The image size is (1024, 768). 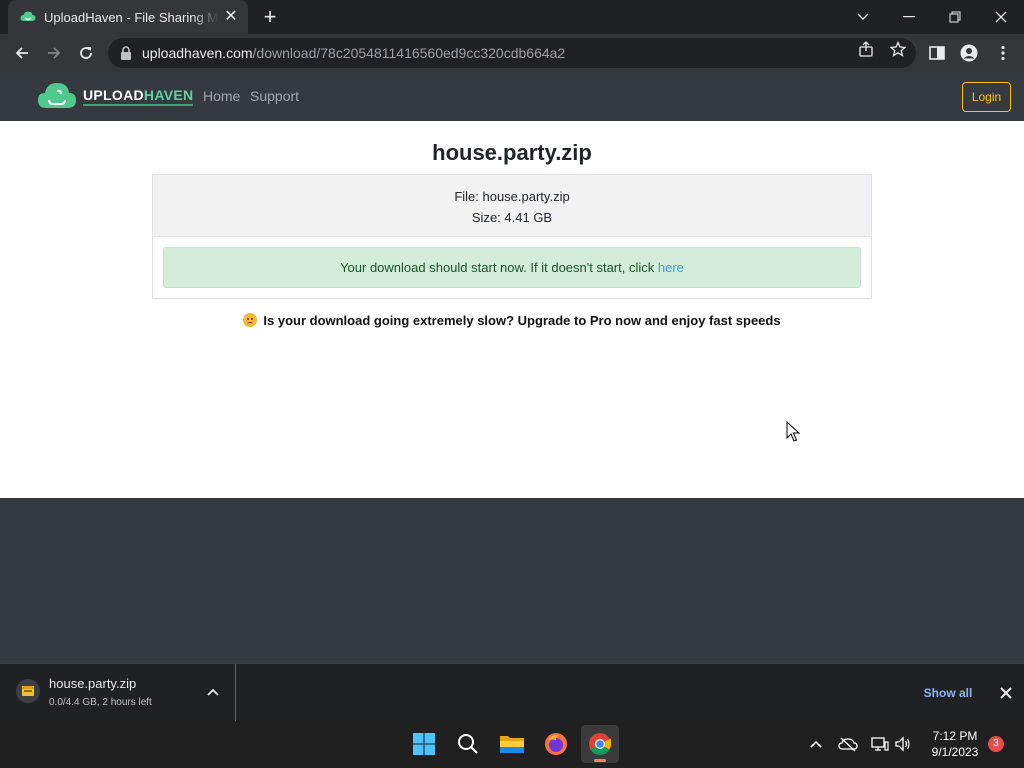 What do you see at coordinates (969, 53) in the screenshot?
I see `profile-avatar-icon` at bounding box center [969, 53].